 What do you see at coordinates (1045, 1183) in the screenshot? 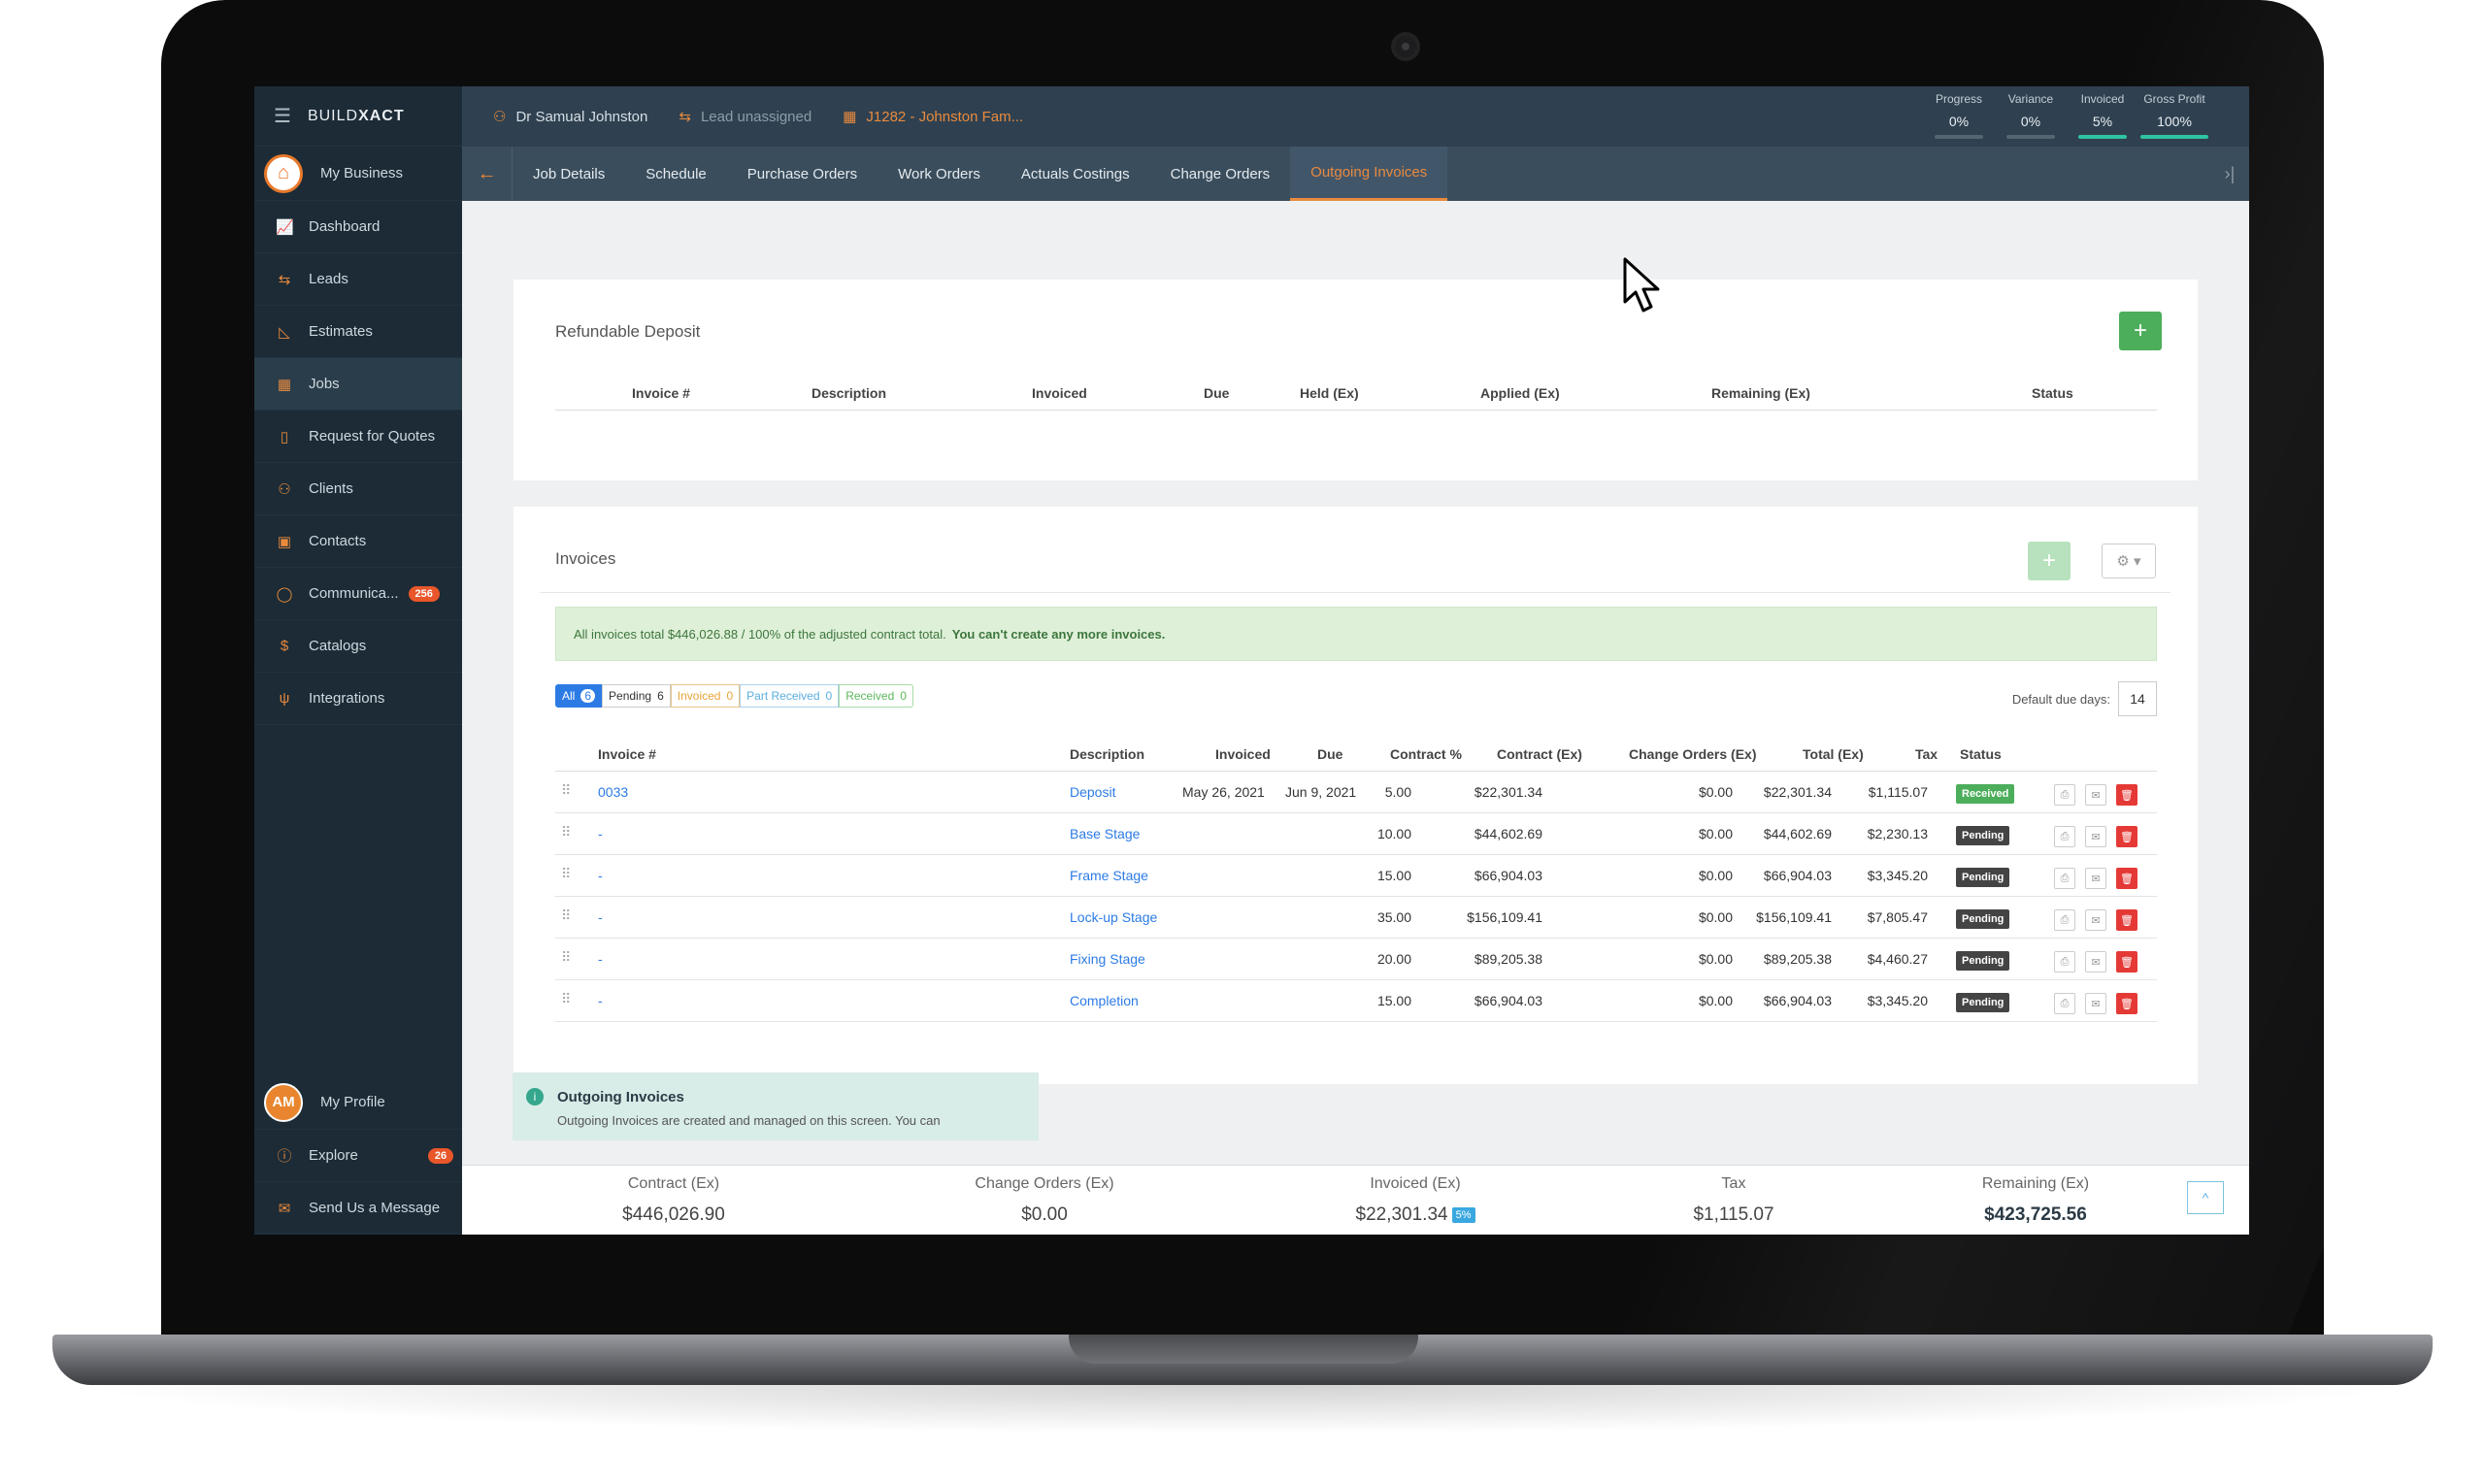
I see `total-label: Change Orders (Ex)` at bounding box center [1045, 1183].